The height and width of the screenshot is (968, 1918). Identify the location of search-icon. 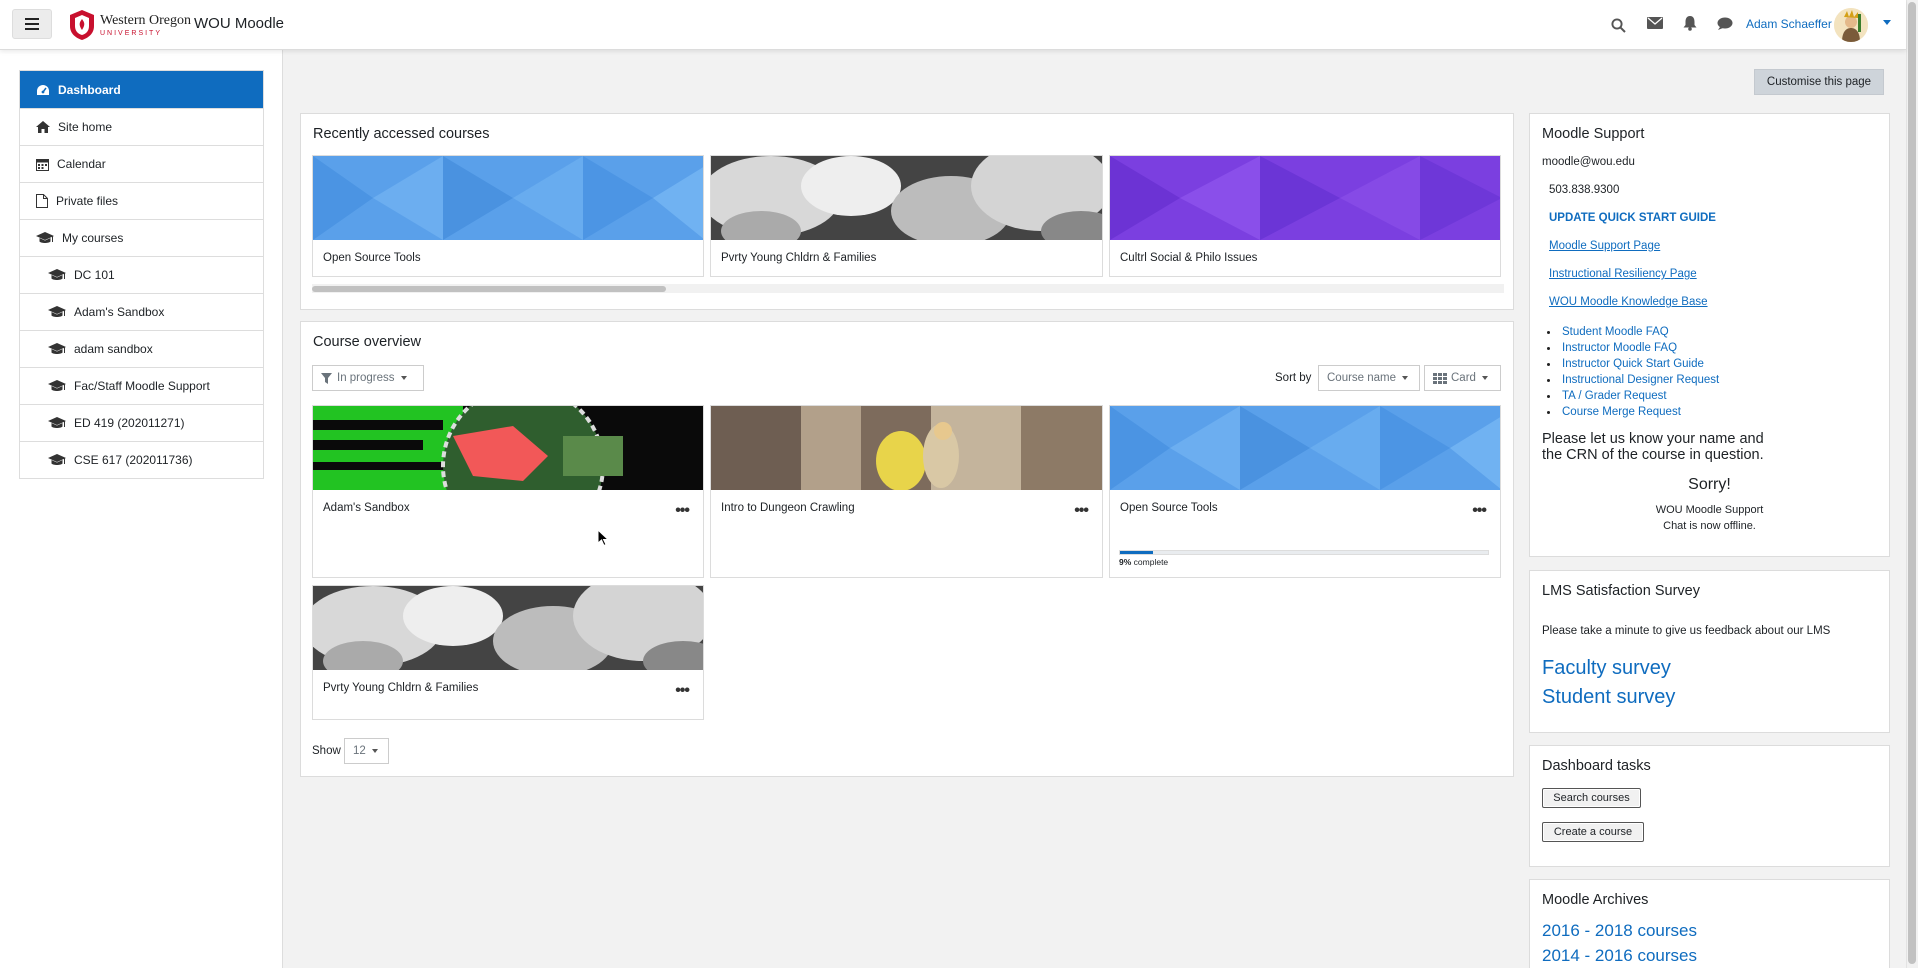
(1618, 25).